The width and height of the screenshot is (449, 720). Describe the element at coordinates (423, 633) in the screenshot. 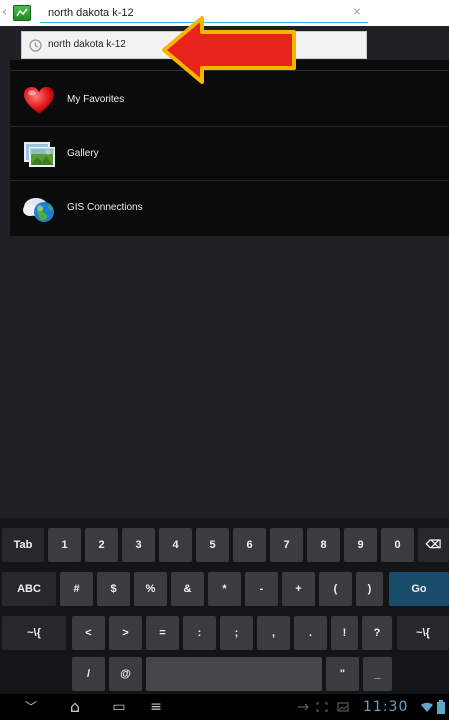

I see `key-alt-symbols-right: ~\{` at that location.